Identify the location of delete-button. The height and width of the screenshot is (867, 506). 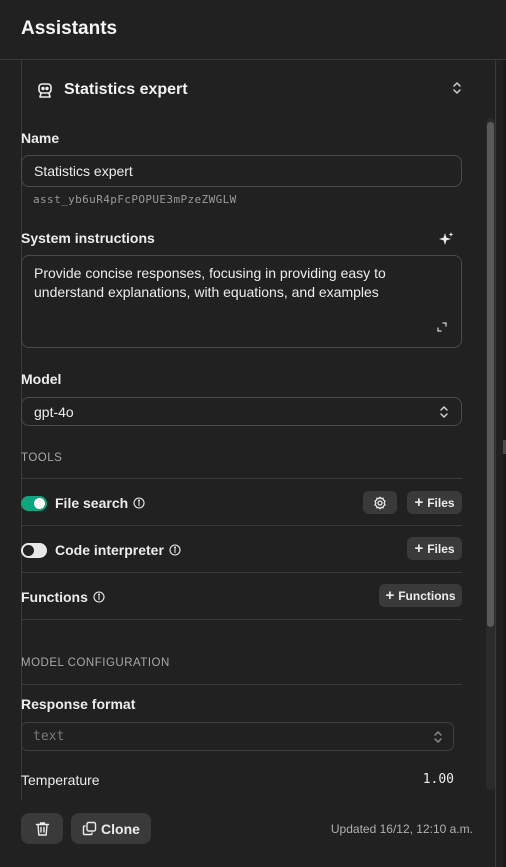
(42, 828).